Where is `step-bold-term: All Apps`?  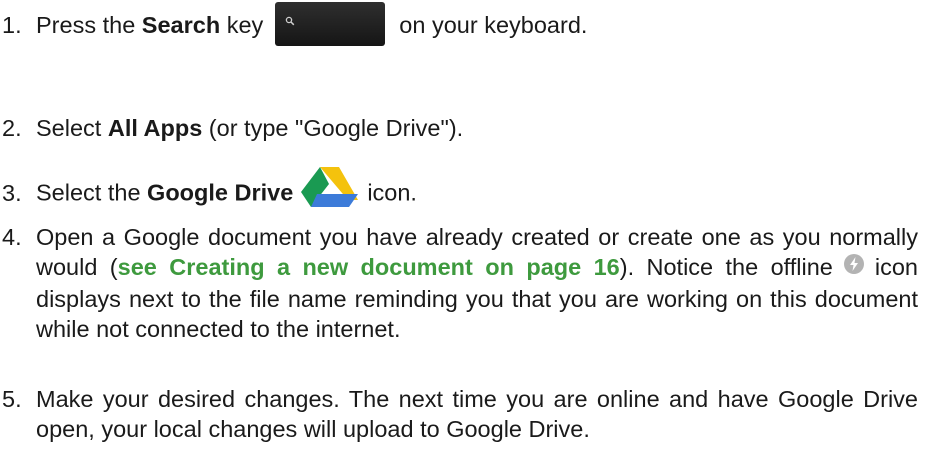
step-bold-term: All Apps is located at coordinates (155, 128).